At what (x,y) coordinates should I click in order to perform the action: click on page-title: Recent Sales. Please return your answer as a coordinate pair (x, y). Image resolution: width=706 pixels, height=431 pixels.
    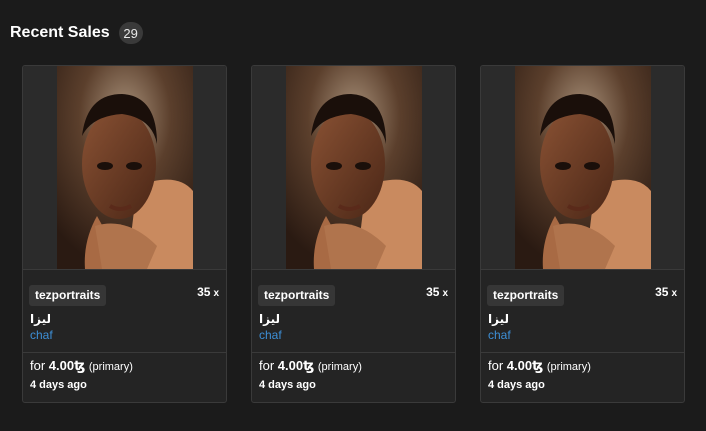
    Looking at the image, I should click on (60, 32).